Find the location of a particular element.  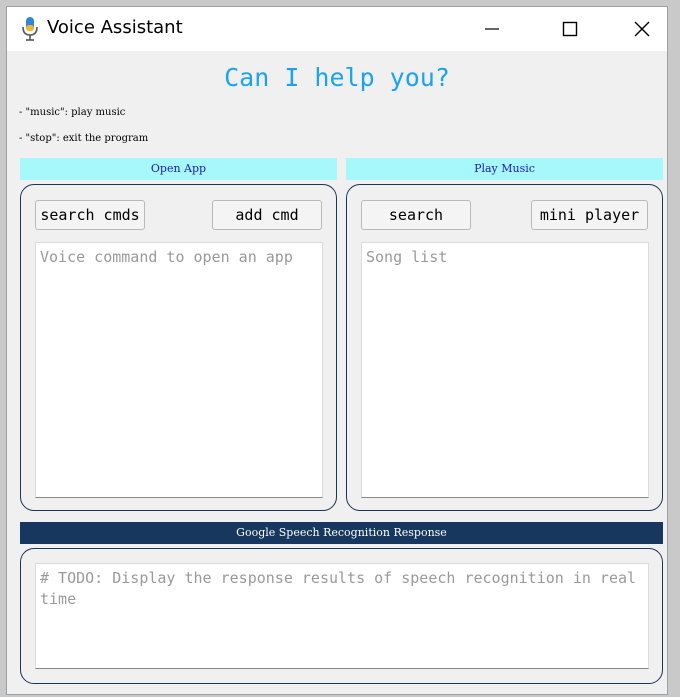

close-button is located at coordinates (642, 29).